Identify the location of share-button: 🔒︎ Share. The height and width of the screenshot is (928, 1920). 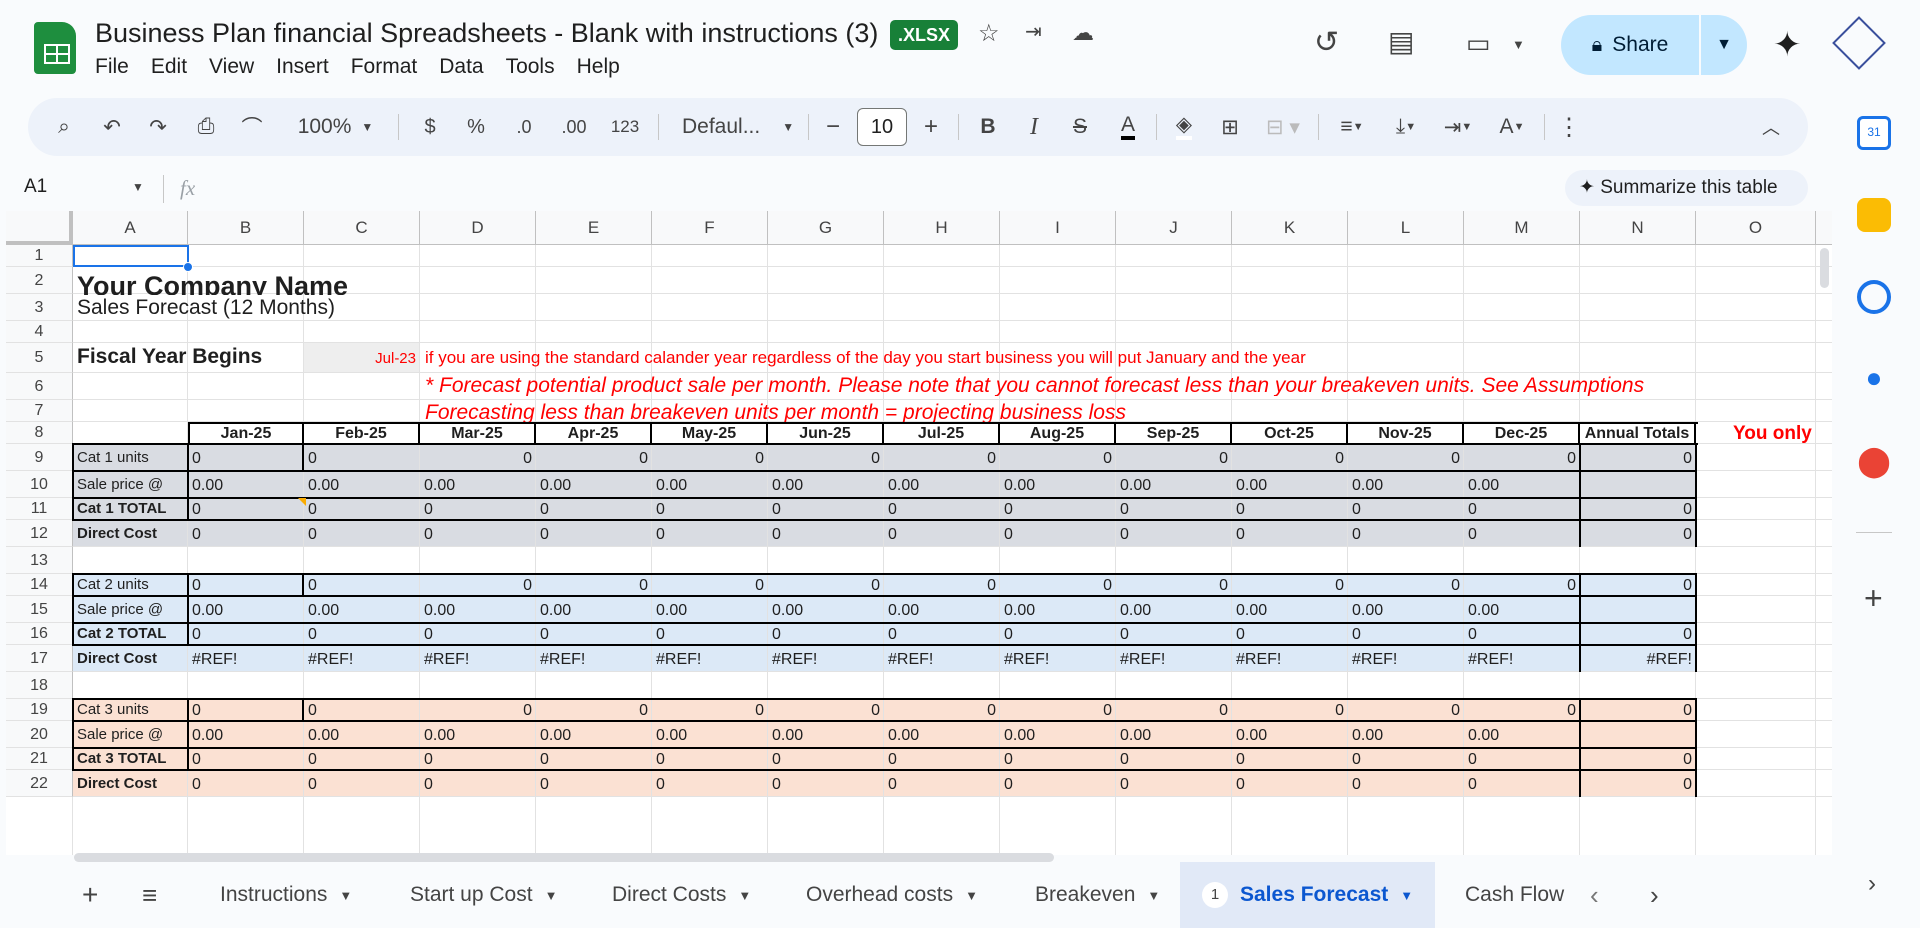
(1630, 45).